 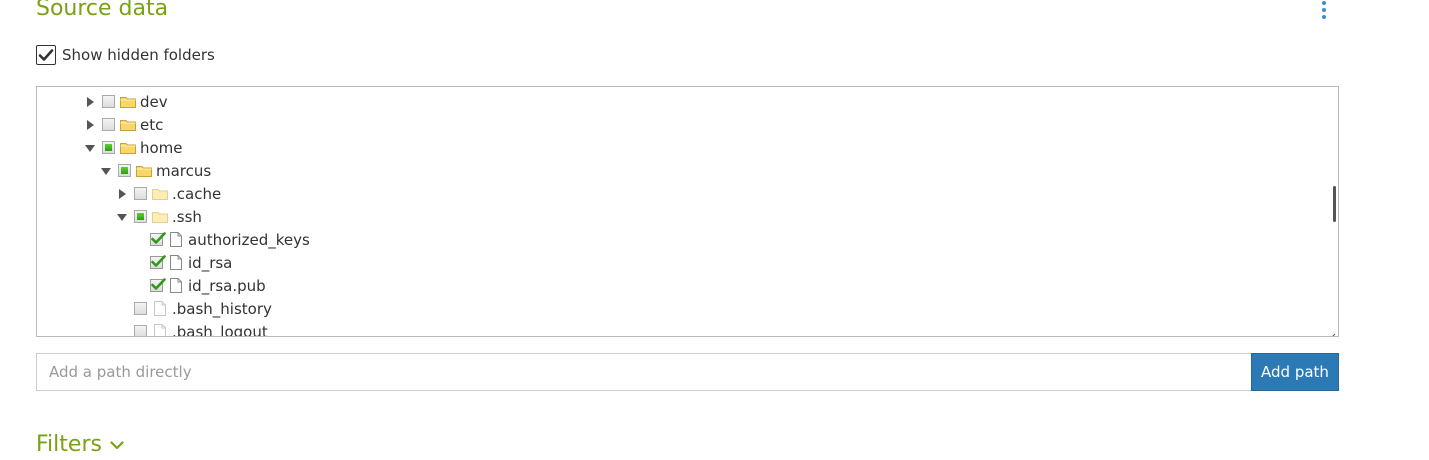 I want to click on path-input, so click(x=643, y=372).